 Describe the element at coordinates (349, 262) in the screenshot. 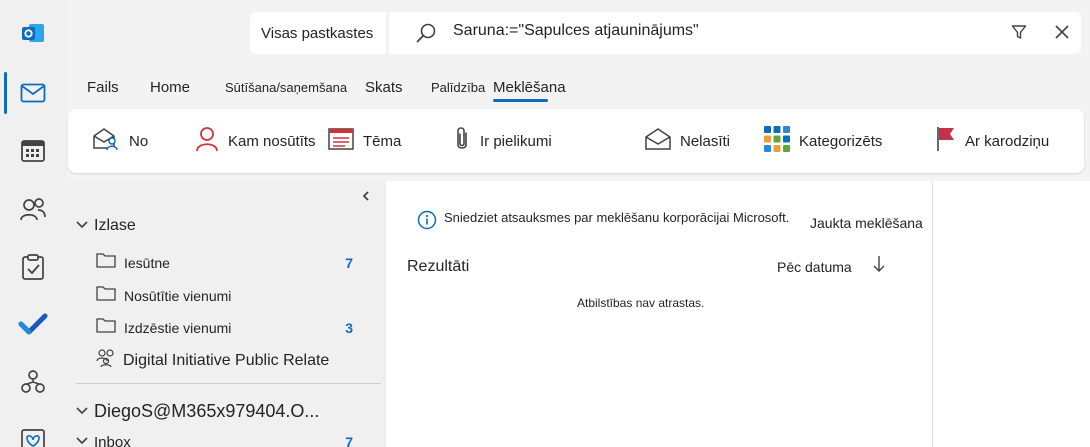

I see `unread-count: 7` at that location.